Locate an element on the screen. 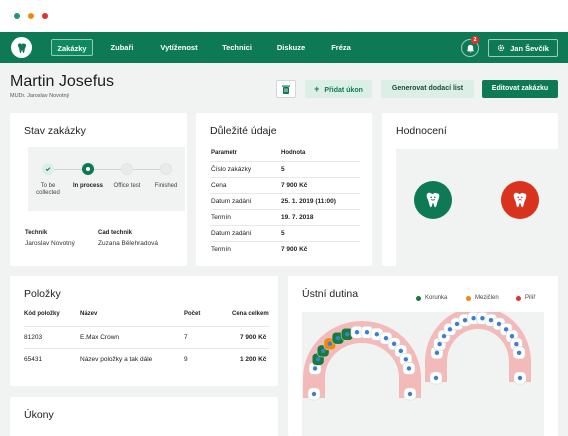 This screenshot has height=436, width=568. edit-order-button: Editovat zakázku is located at coordinates (520, 89).